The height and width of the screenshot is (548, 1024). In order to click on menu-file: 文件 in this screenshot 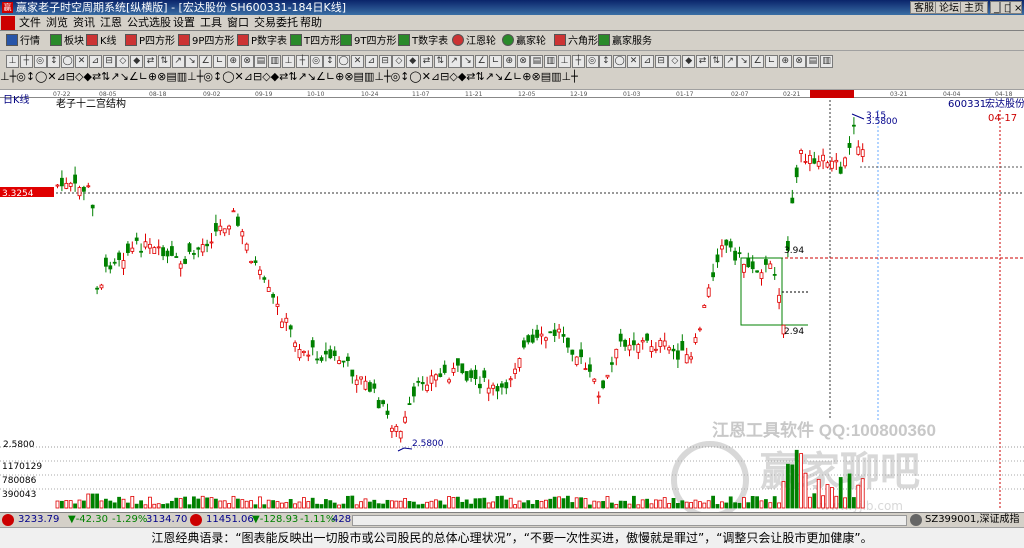, I will do `click(30, 23)`.